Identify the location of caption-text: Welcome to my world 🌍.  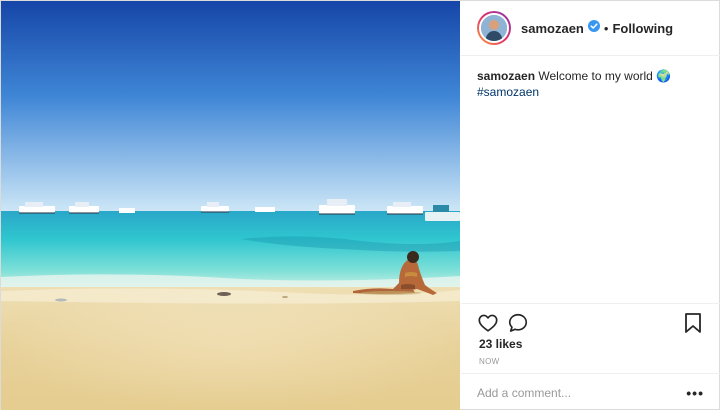
(605, 76).